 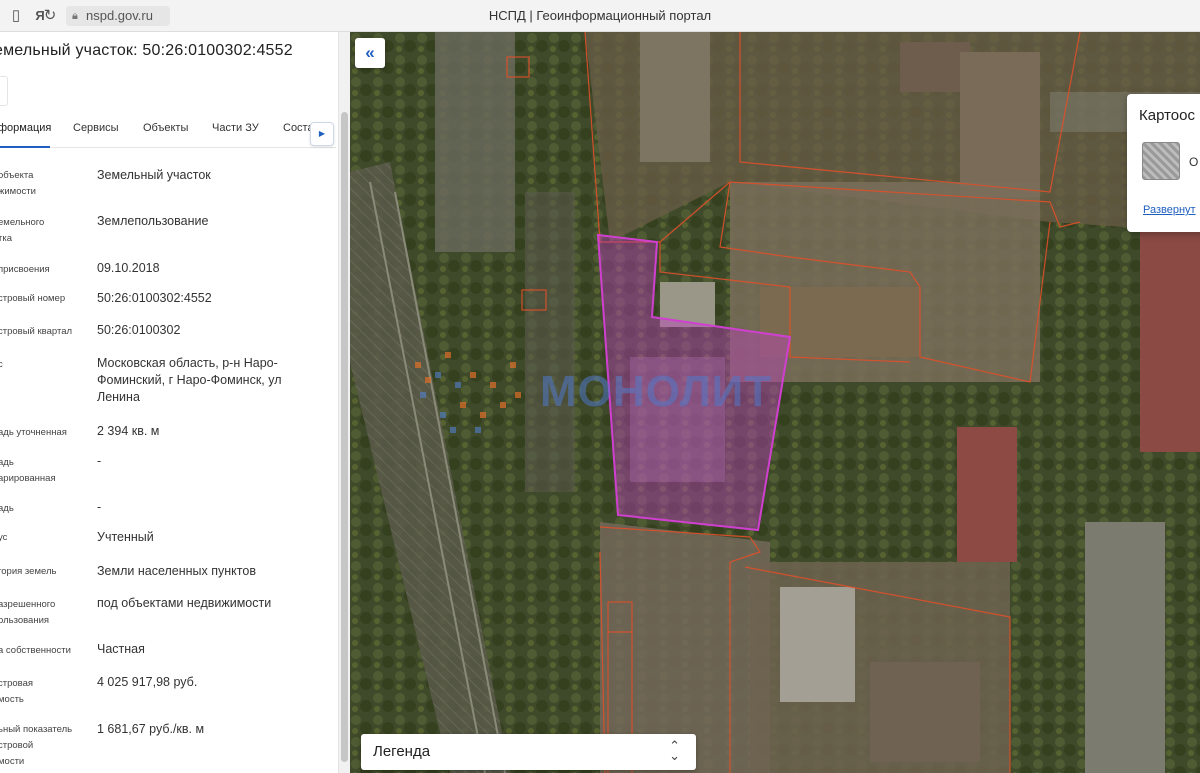 I want to click on attr-value-permitted-use: под объектами недвижимости, so click(x=184, y=603).